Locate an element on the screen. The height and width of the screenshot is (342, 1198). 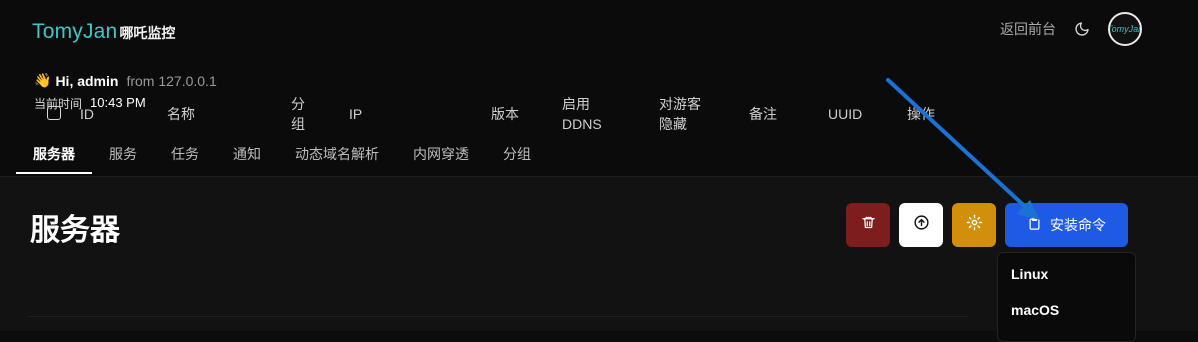
col-note: 备注 is located at coordinates (763, 114).